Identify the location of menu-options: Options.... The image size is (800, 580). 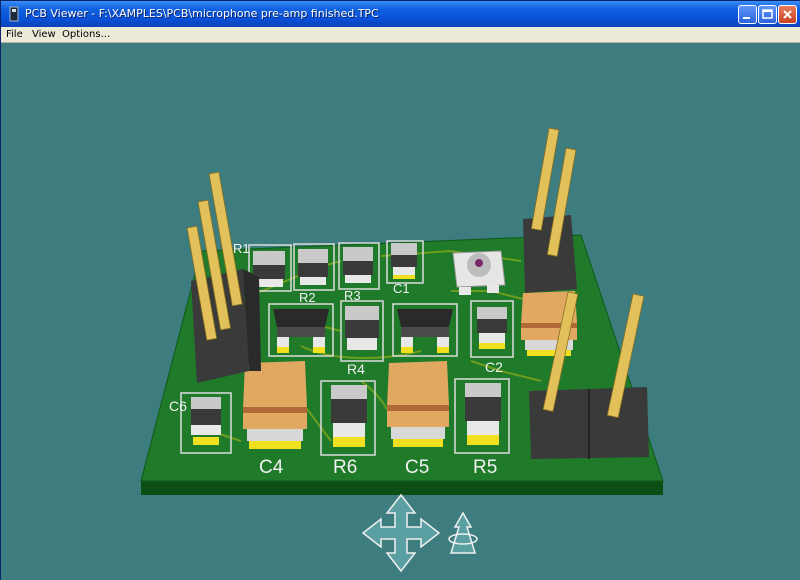
(86, 34).